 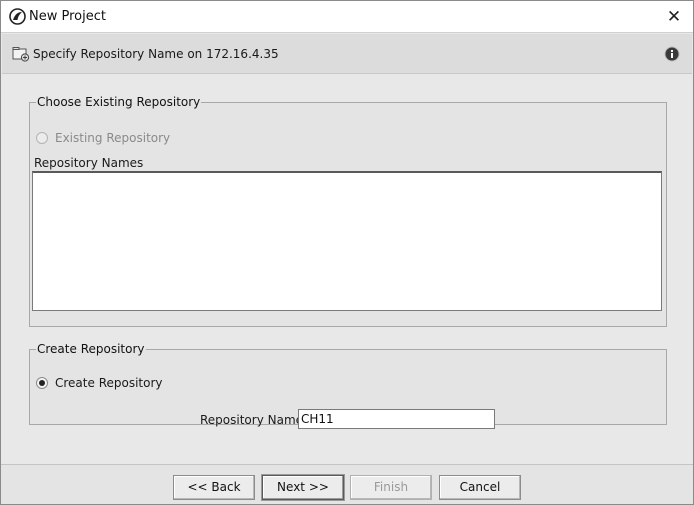 I want to click on existing-repository-radio-row: Existing Repository, so click(x=103, y=138).